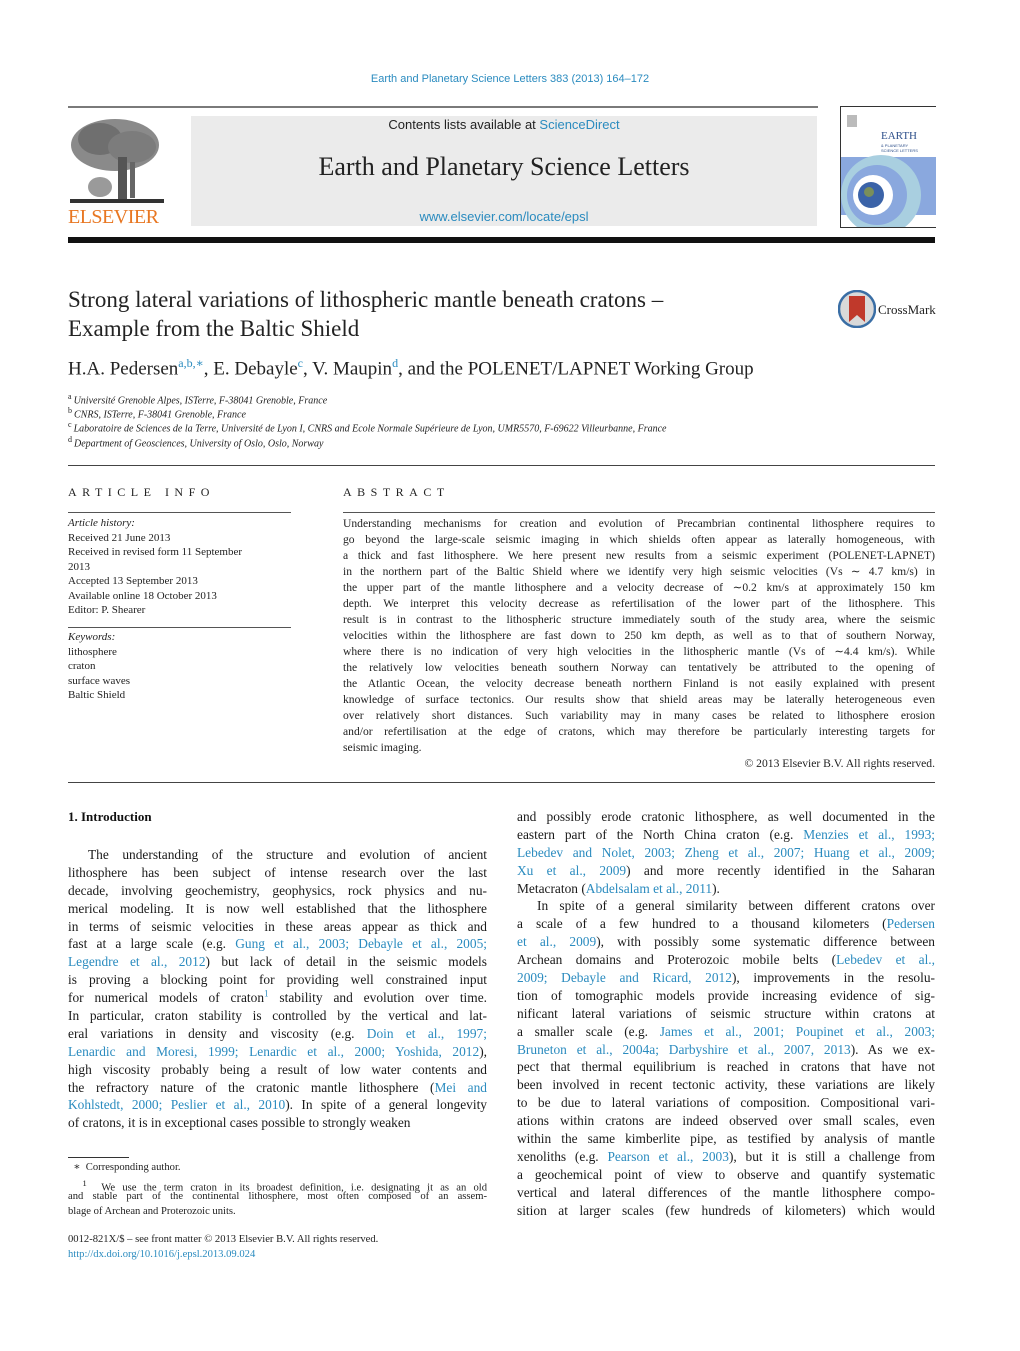 This screenshot has height=1351, width=1020. What do you see at coordinates (885, 959) in the screenshot?
I see `citation-link: Lebedev et al.,` at bounding box center [885, 959].